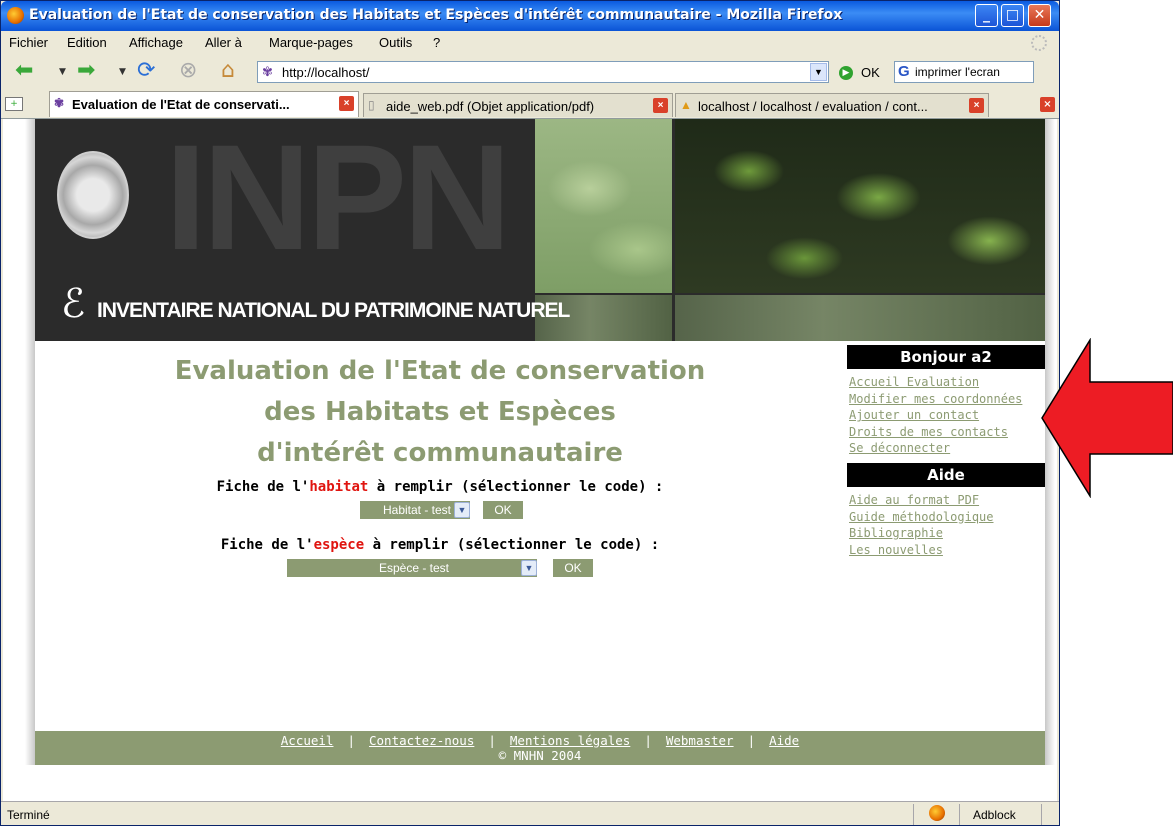  Describe the element at coordinates (686, 105) in the screenshot. I see `phpmyadmin-icon: ▲` at that location.